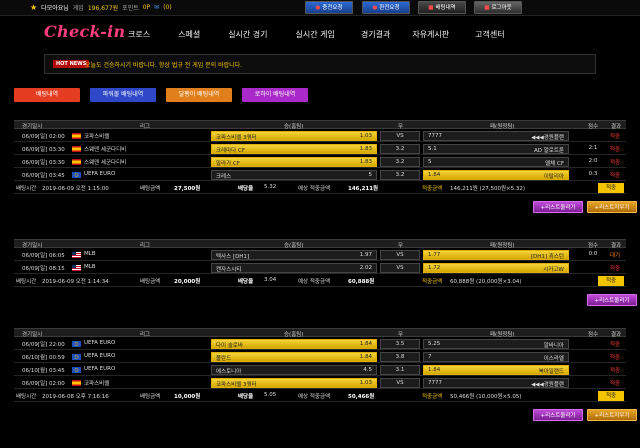 This screenshot has height=448, width=640. What do you see at coordinates (553, 346) in the screenshot?
I see `away-team: 알바니아` at bounding box center [553, 346].